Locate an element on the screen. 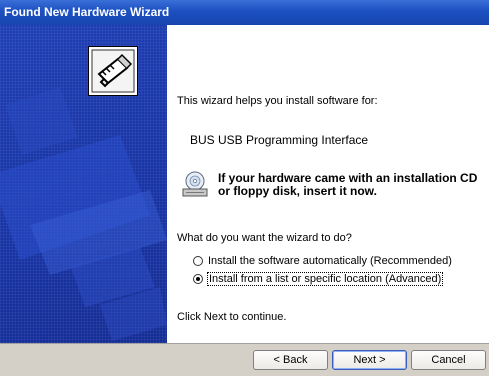 The width and height of the screenshot is (489, 376). title-bar: Found New Hardware Wizard is located at coordinates (244, 12).